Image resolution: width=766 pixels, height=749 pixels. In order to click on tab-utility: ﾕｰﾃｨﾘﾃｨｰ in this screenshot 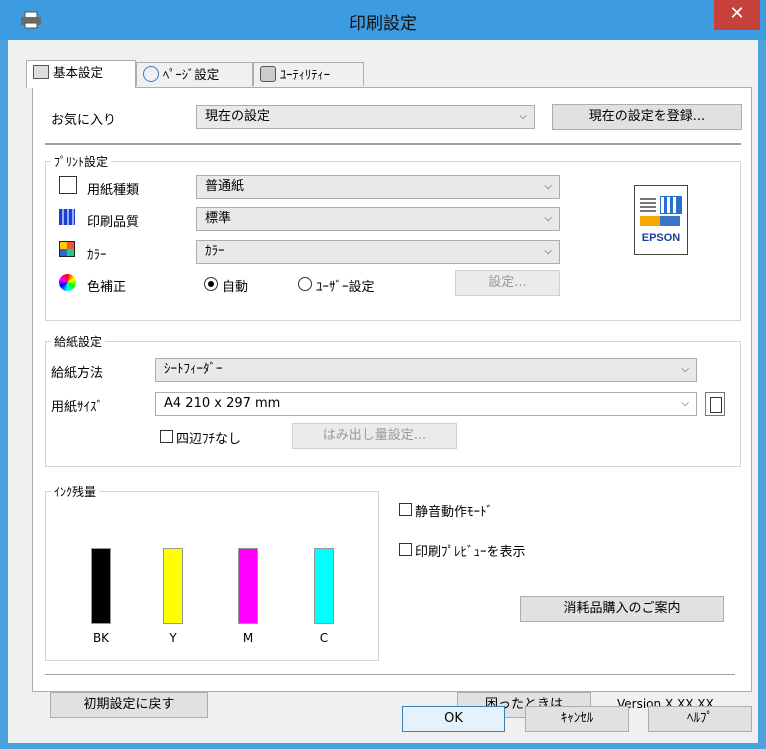, I will do `click(308, 74)`.